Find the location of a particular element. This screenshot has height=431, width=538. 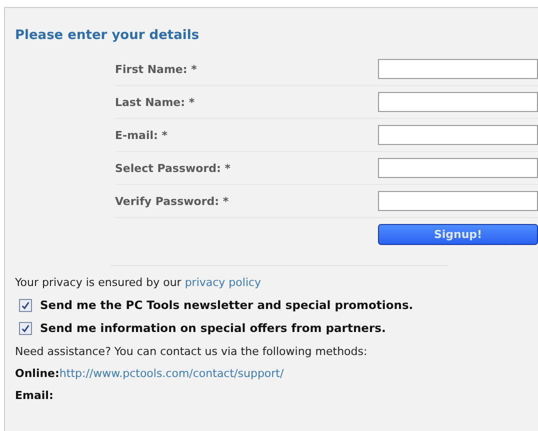

contact-label: Email: is located at coordinates (34, 395).